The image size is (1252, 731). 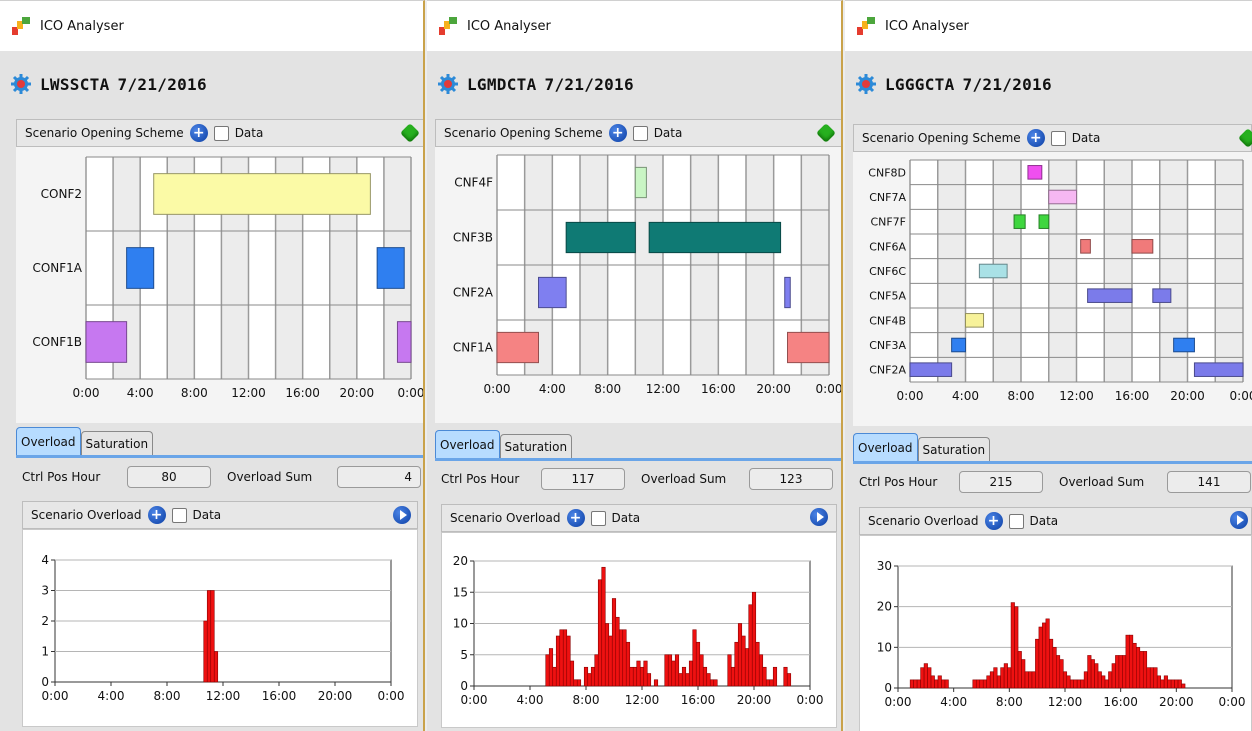 I want to click on y-tick-label: 0, so click(x=464, y=686).